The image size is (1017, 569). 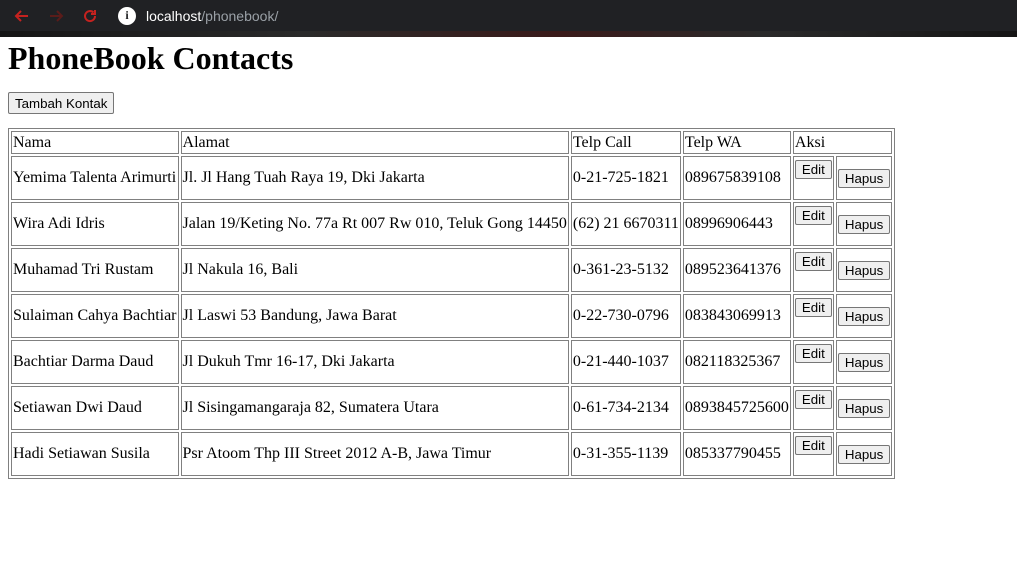 What do you see at coordinates (95, 178) in the screenshot?
I see `cell-nama: Yemima Talenta Arimurti` at bounding box center [95, 178].